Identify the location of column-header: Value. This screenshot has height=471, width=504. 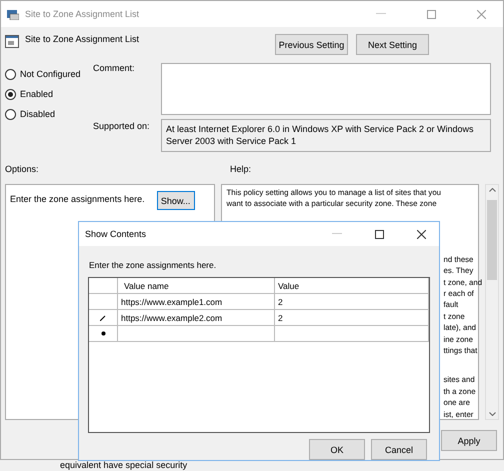
(352, 285).